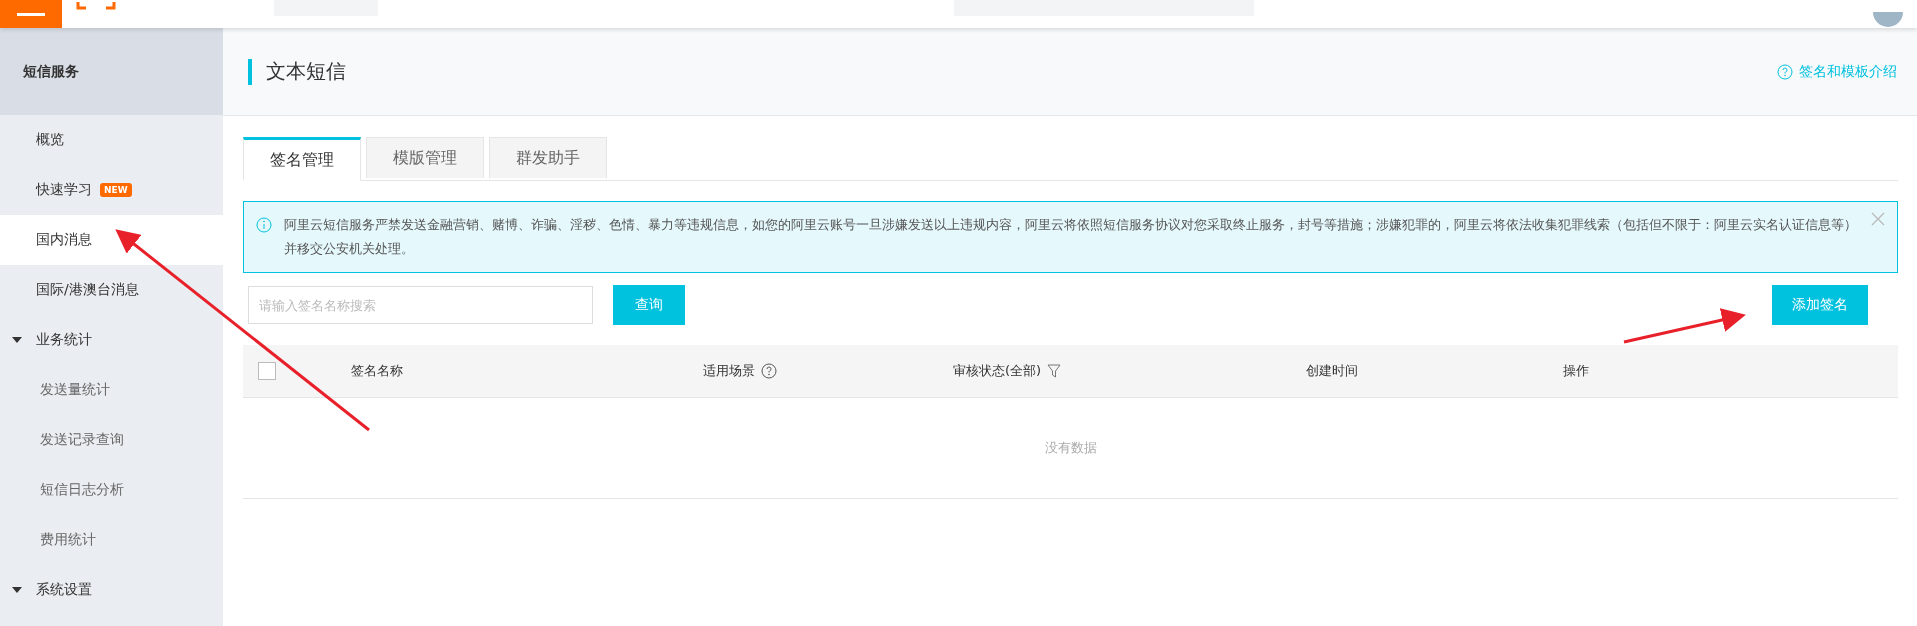 Image resolution: width=1917 pixels, height=626 pixels. I want to click on info-icon, so click(264, 225).